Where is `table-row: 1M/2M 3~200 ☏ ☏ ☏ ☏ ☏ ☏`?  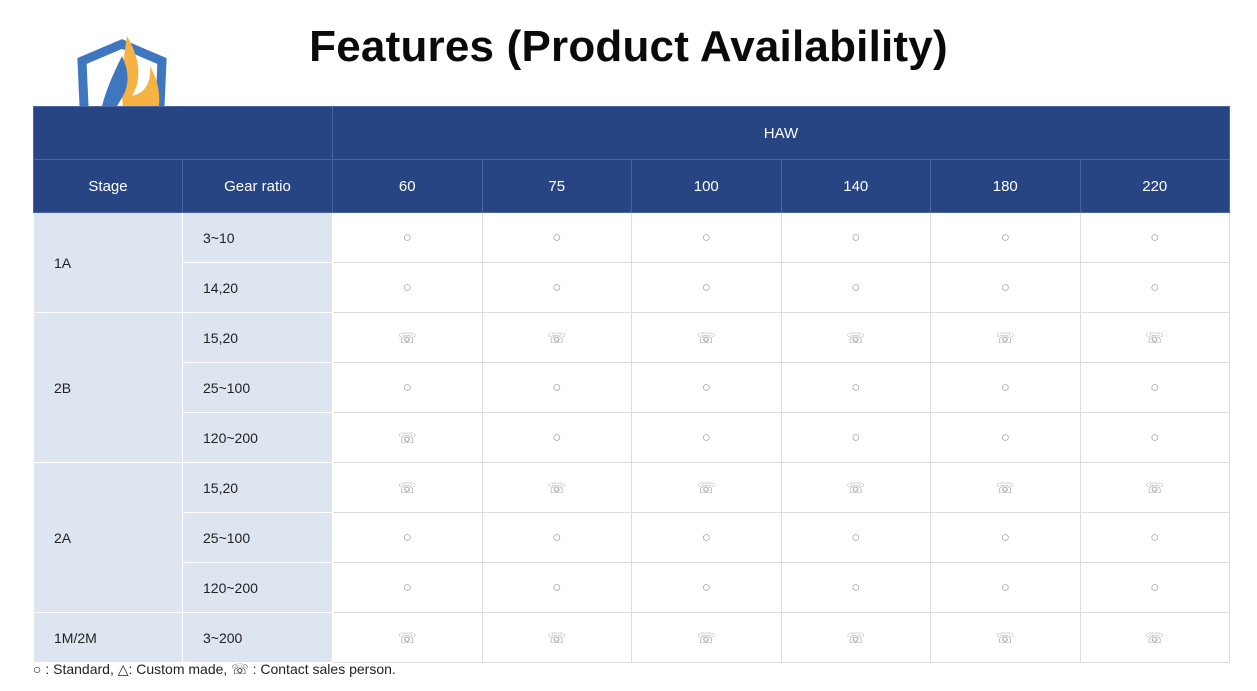
table-row: 1M/2M 3~200 ☏ ☏ ☏ ☏ ☏ ☏ is located at coordinates (631, 637).